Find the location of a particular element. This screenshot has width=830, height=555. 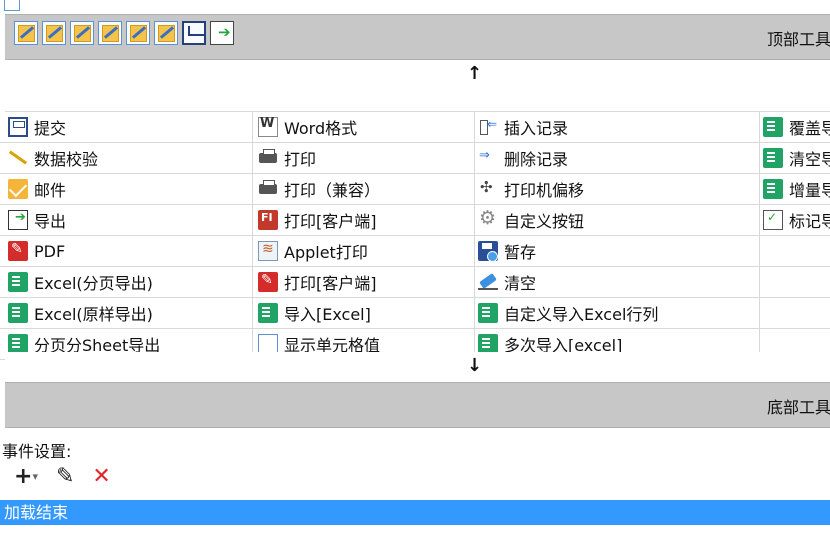

word-icon is located at coordinates (268, 126).